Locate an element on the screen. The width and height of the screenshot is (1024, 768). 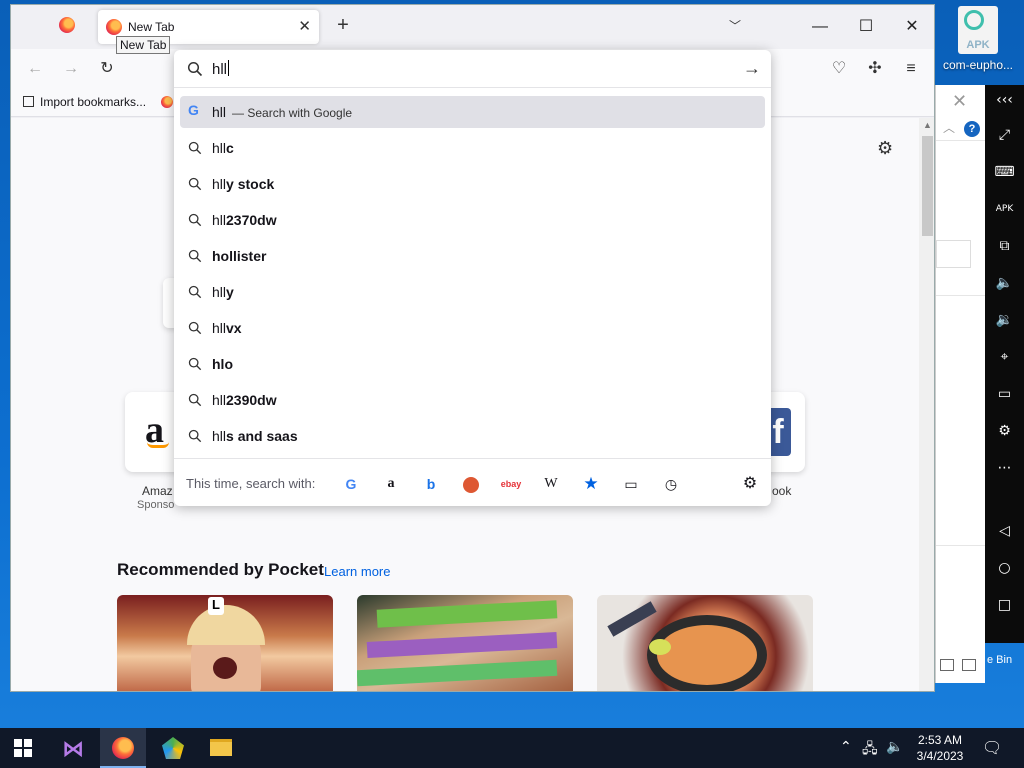
customize-gear-icon: ⚙ is located at coordinates (885, 148).